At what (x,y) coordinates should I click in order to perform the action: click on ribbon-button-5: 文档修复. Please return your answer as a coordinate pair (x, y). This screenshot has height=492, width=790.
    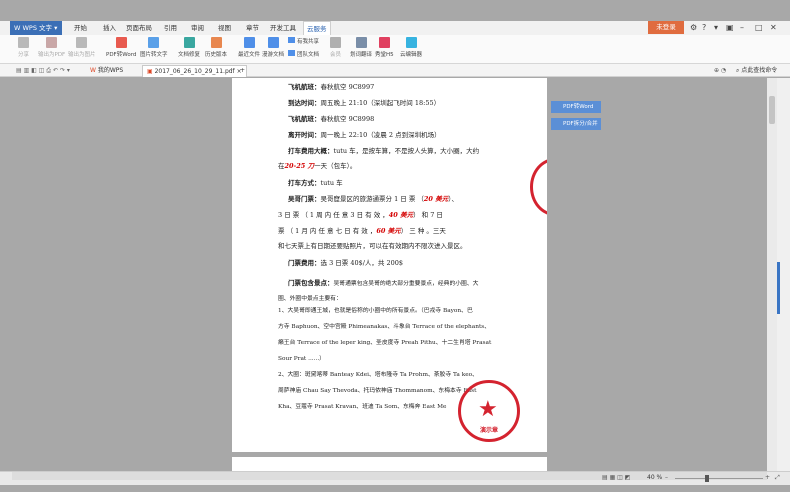
    Looking at the image, I should click on (189, 47).